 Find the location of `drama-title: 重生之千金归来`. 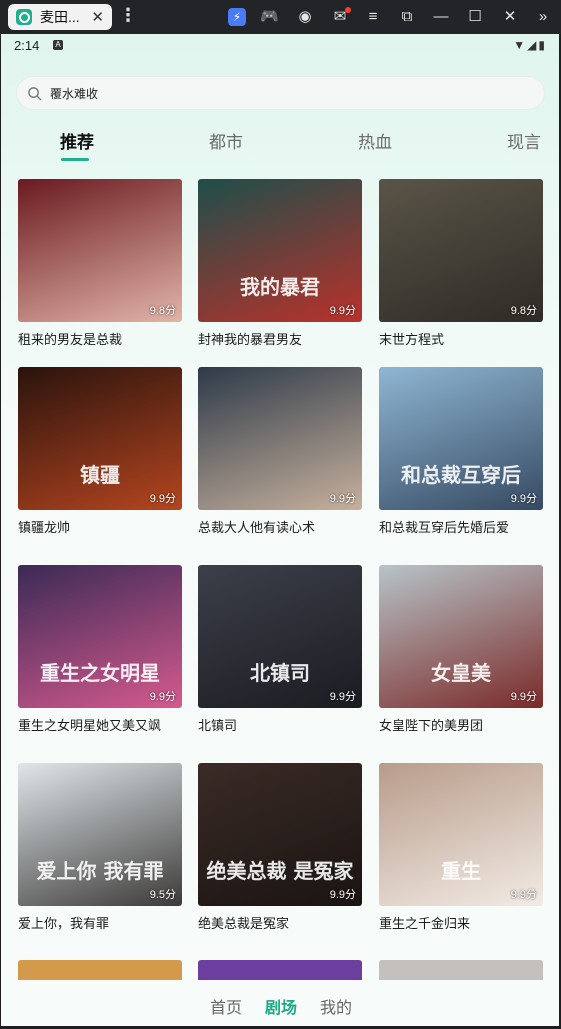

drama-title: 重生之千金归来 is located at coordinates (461, 922).